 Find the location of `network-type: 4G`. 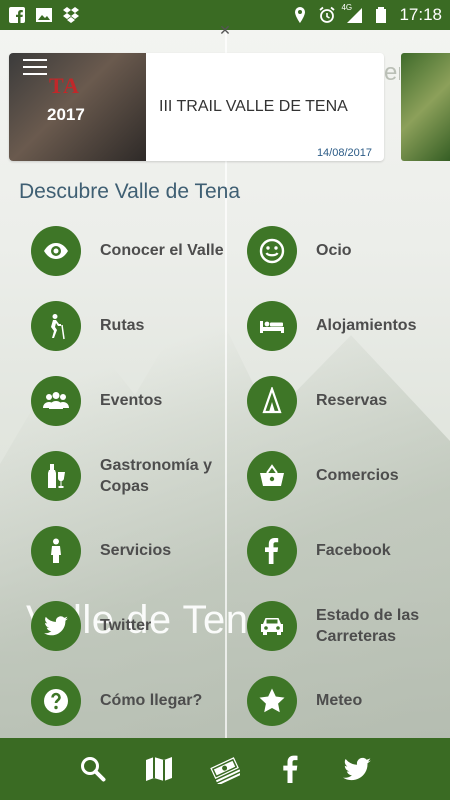

network-type: 4G is located at coordinates (347, 7).